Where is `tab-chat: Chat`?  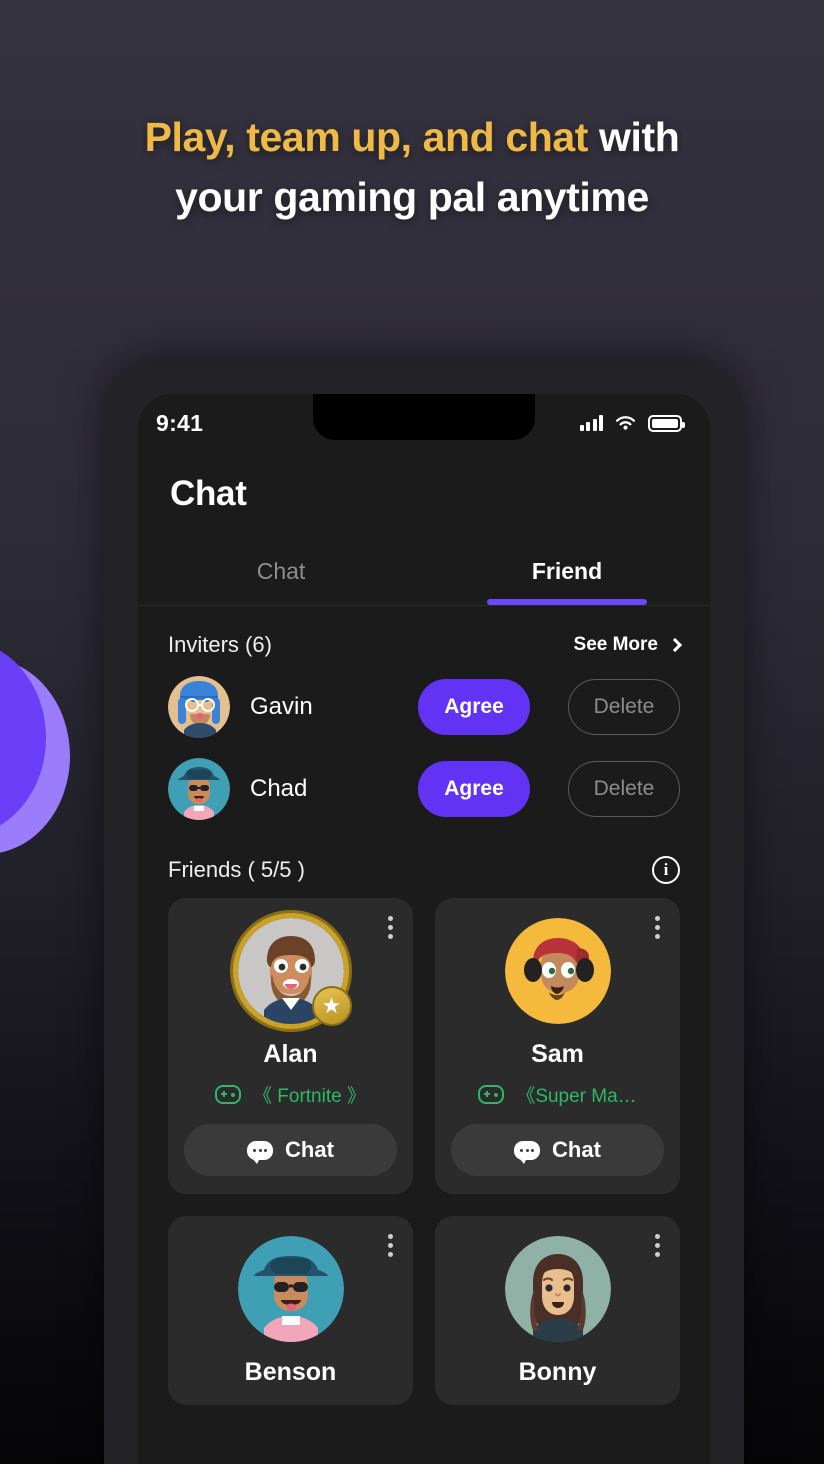 tab-chat: Chat is located at coordinates (281, 576).